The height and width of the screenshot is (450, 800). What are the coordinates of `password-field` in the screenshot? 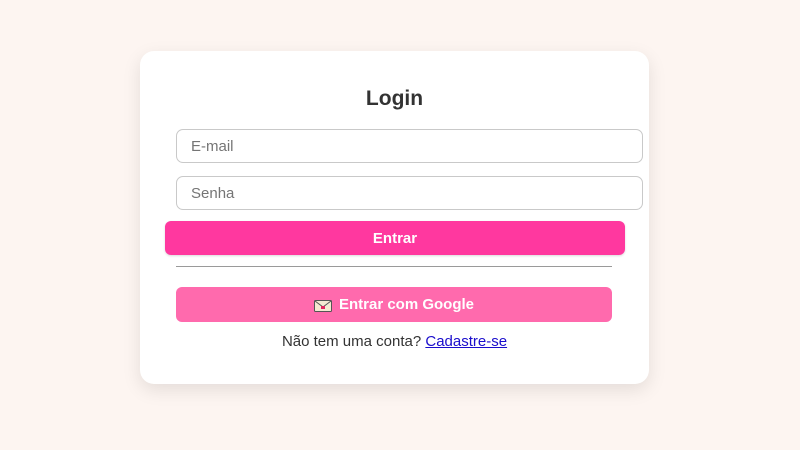 It's located at (409, 193).